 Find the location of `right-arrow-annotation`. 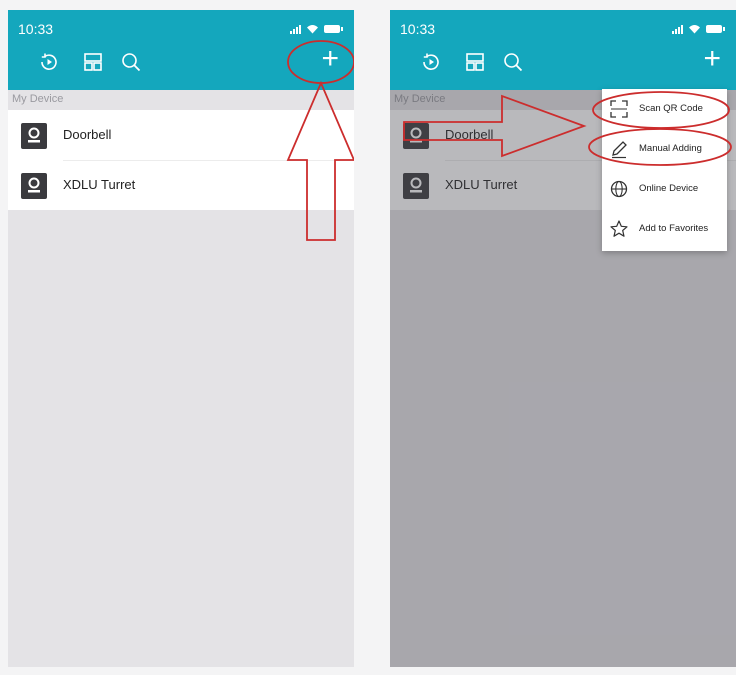

right-arrow-annotation is located at coordinates (495, 126).